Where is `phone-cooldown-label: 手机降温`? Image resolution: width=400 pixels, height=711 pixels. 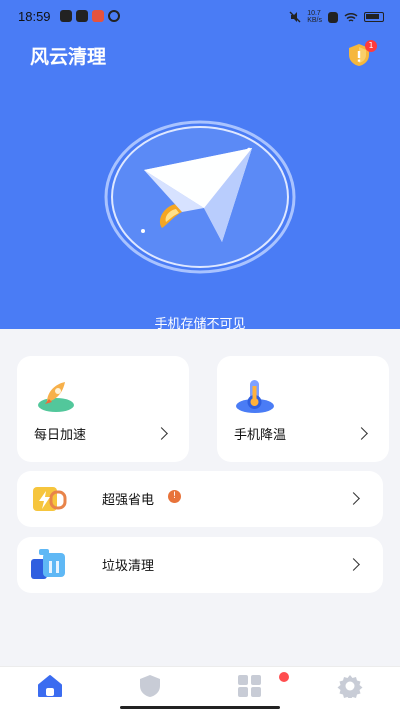 phone-cooldown-label: 手机降温 is located at coordinates (260, 435).